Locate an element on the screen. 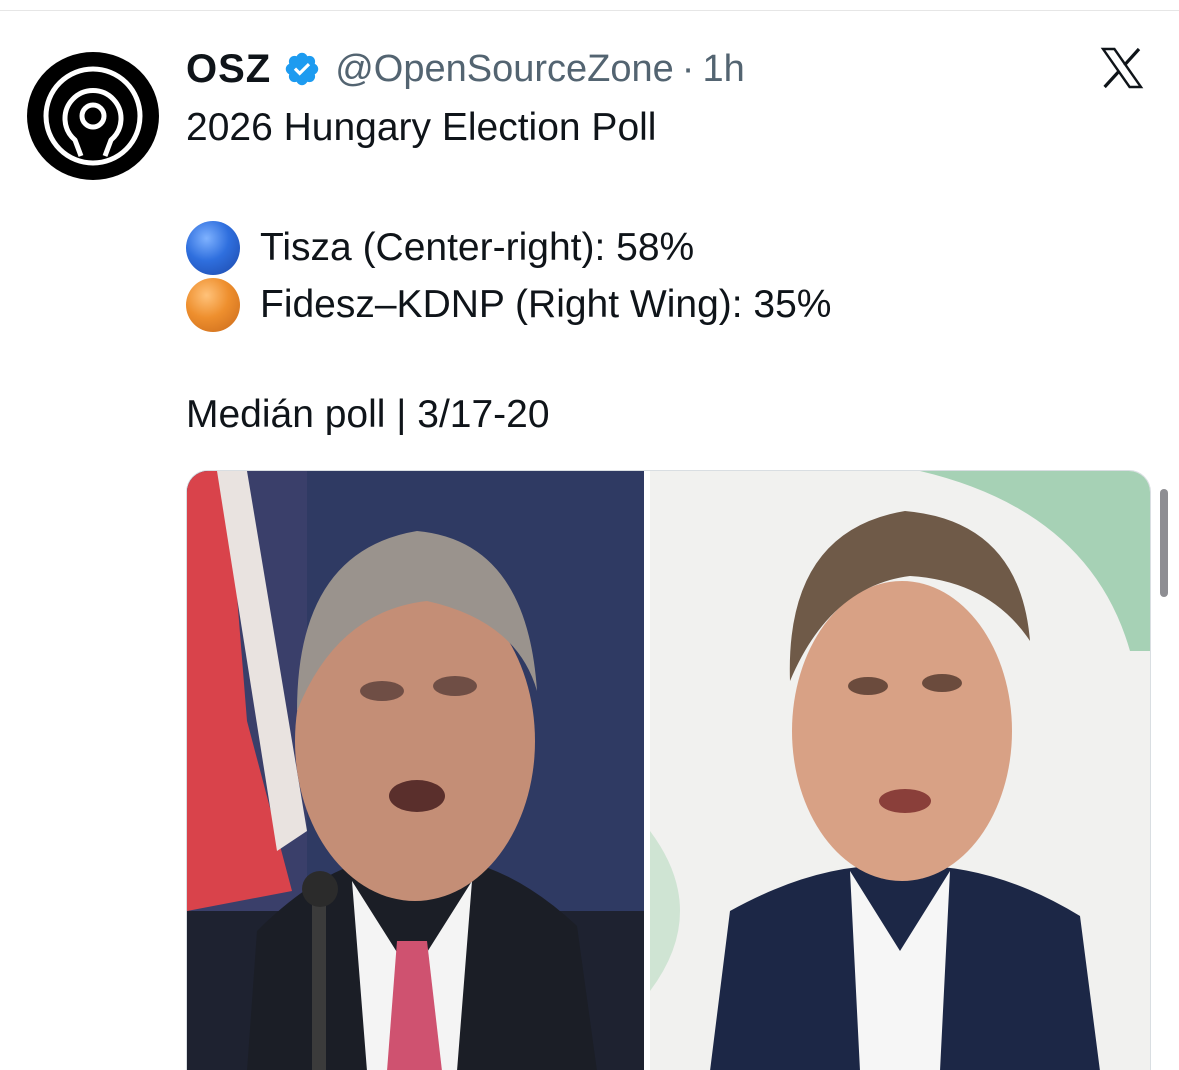 The image size is (1179, 1070). display-name: OSZ is located at coordinates (228, 69).